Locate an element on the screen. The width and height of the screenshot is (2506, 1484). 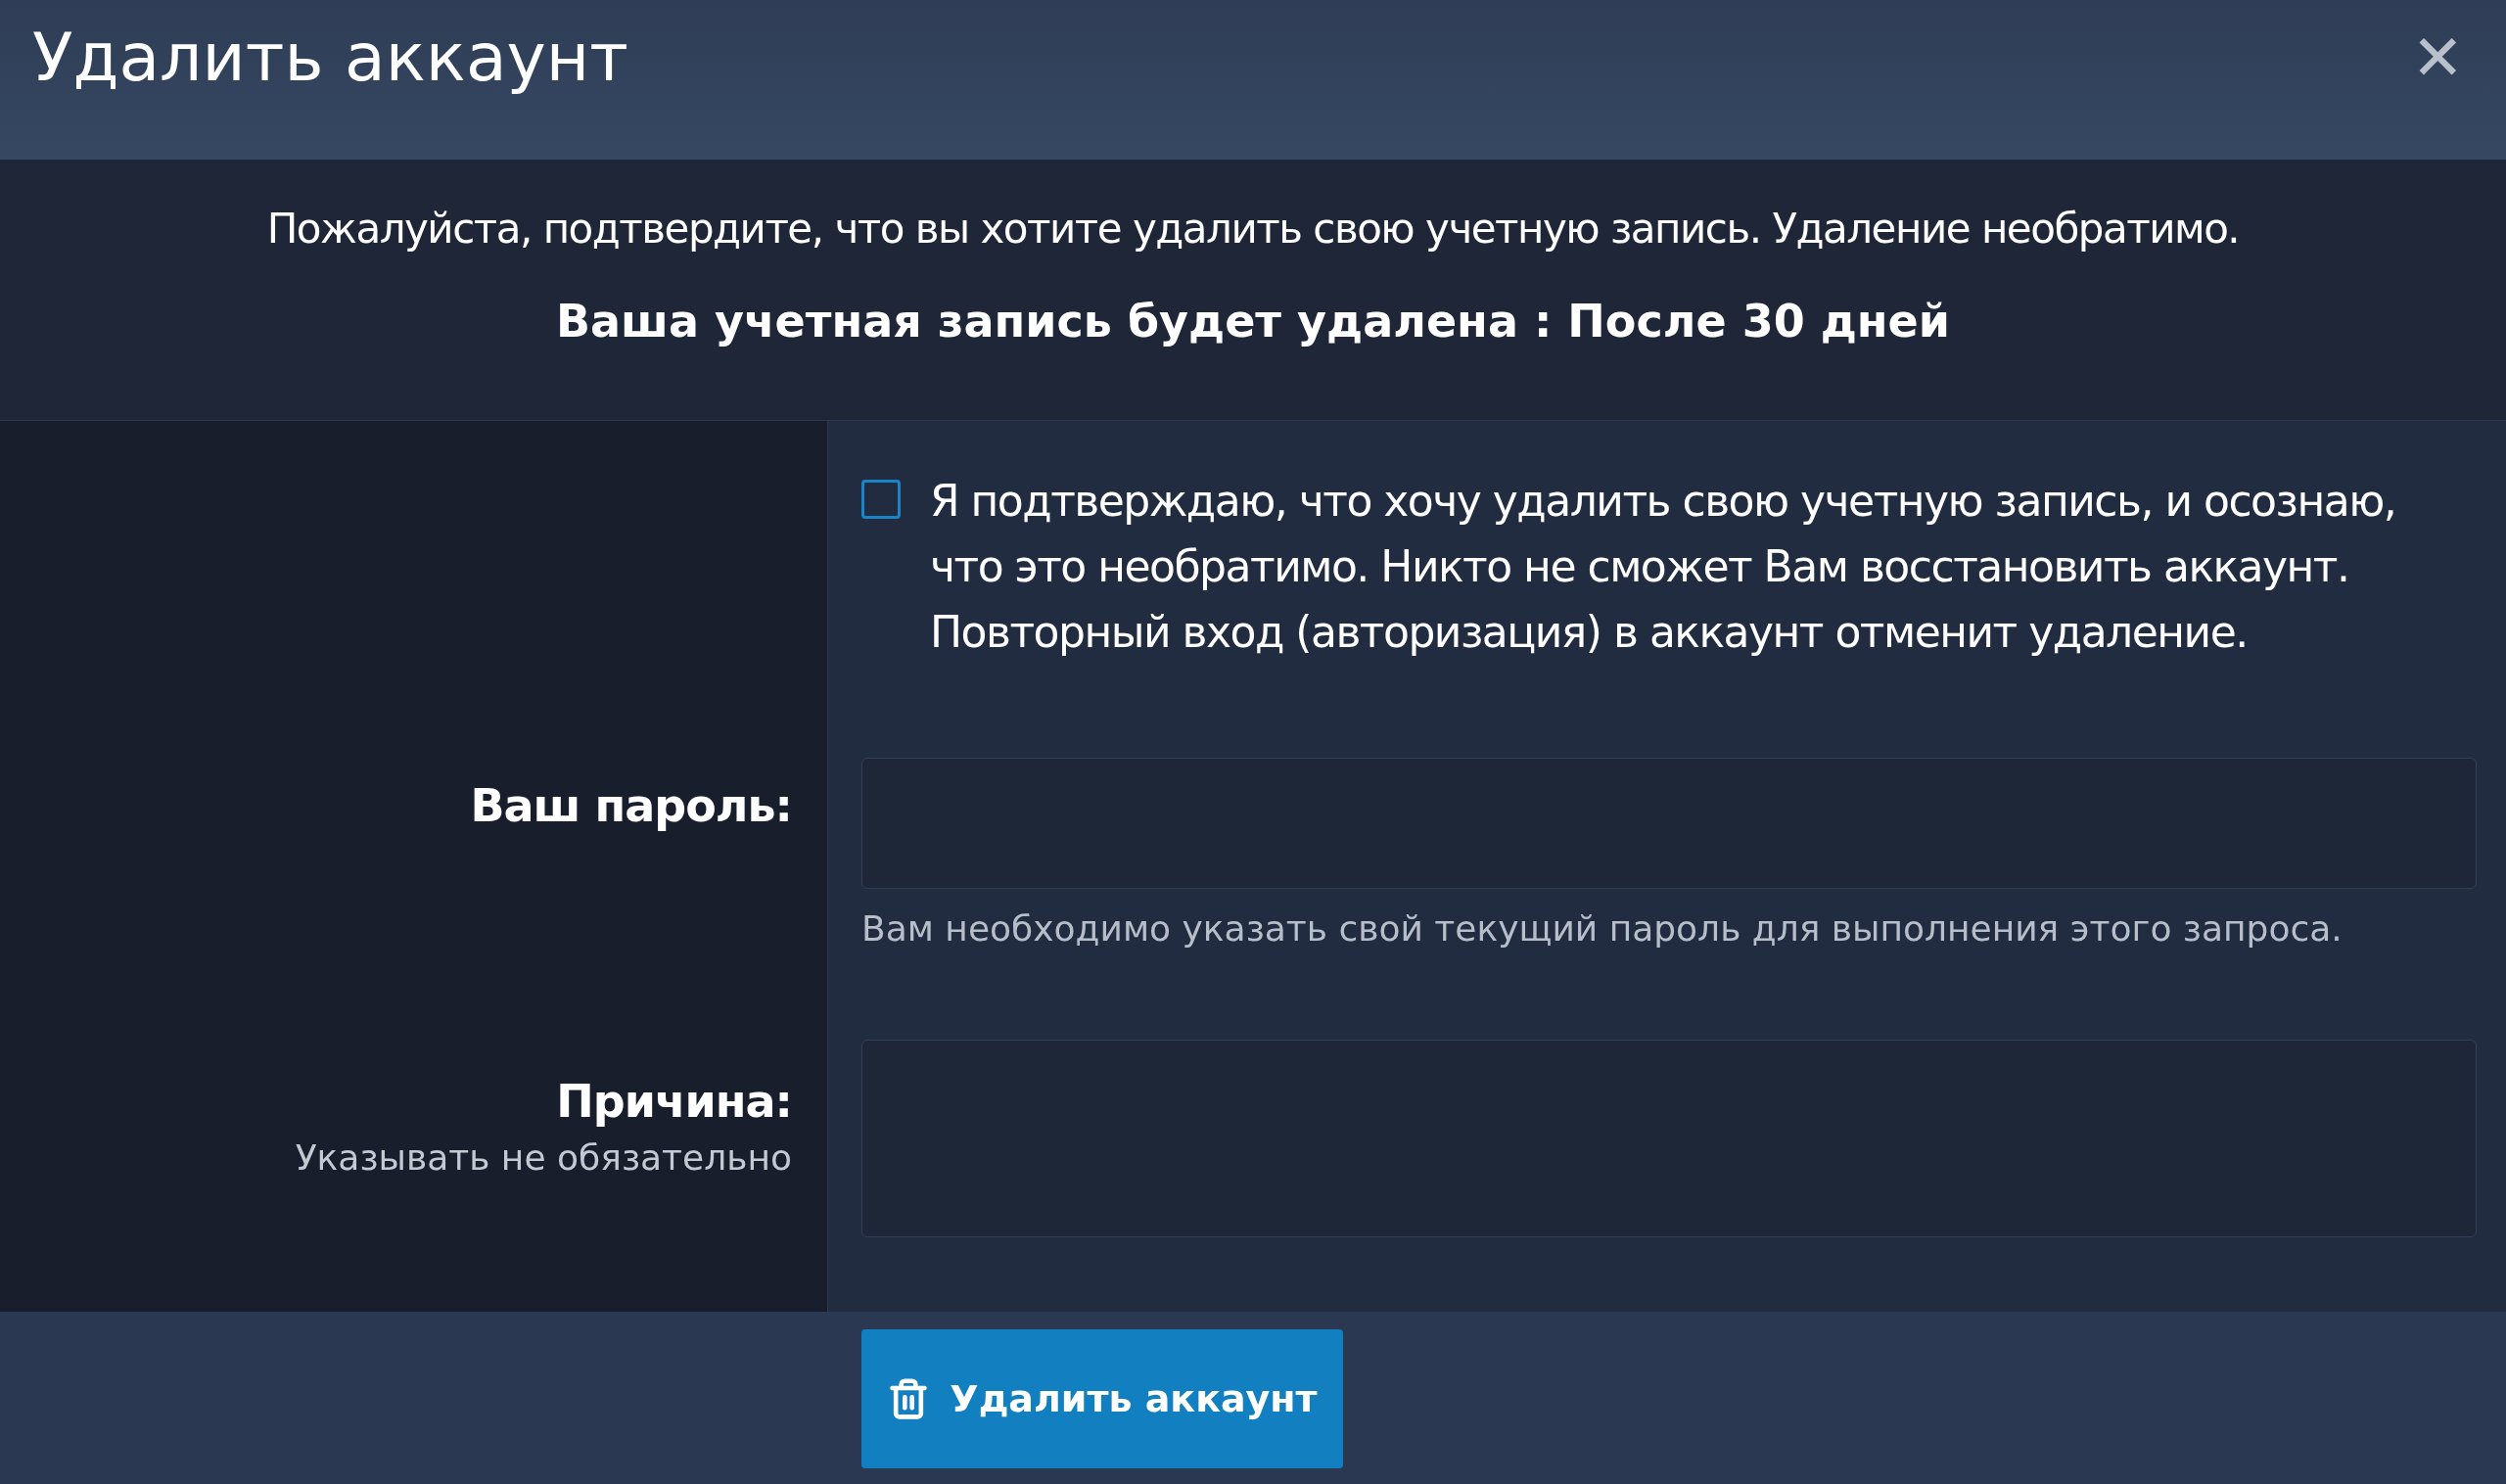
password-field is located at coordinates (1669, 823).